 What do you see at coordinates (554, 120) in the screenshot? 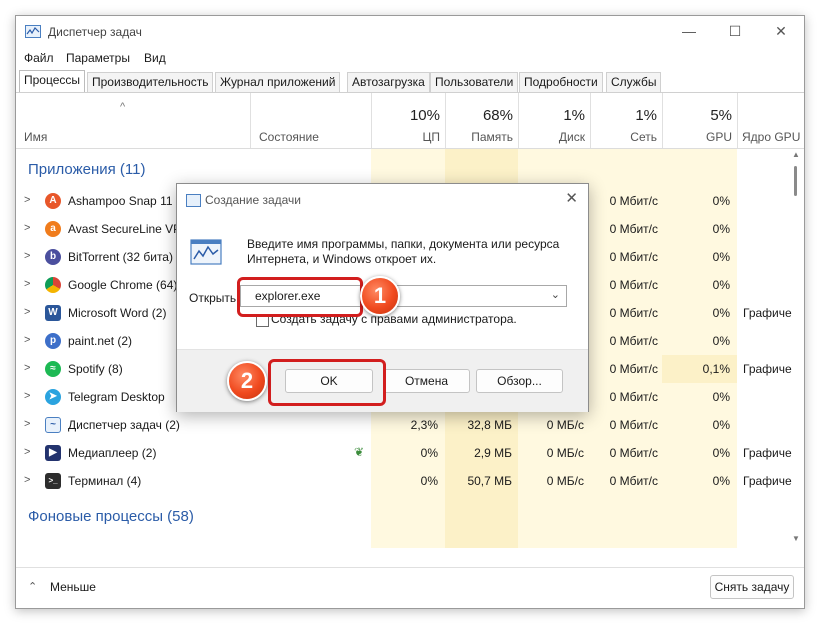
I see `header-disk: 1% Диск` at bounding box center [554, 120].